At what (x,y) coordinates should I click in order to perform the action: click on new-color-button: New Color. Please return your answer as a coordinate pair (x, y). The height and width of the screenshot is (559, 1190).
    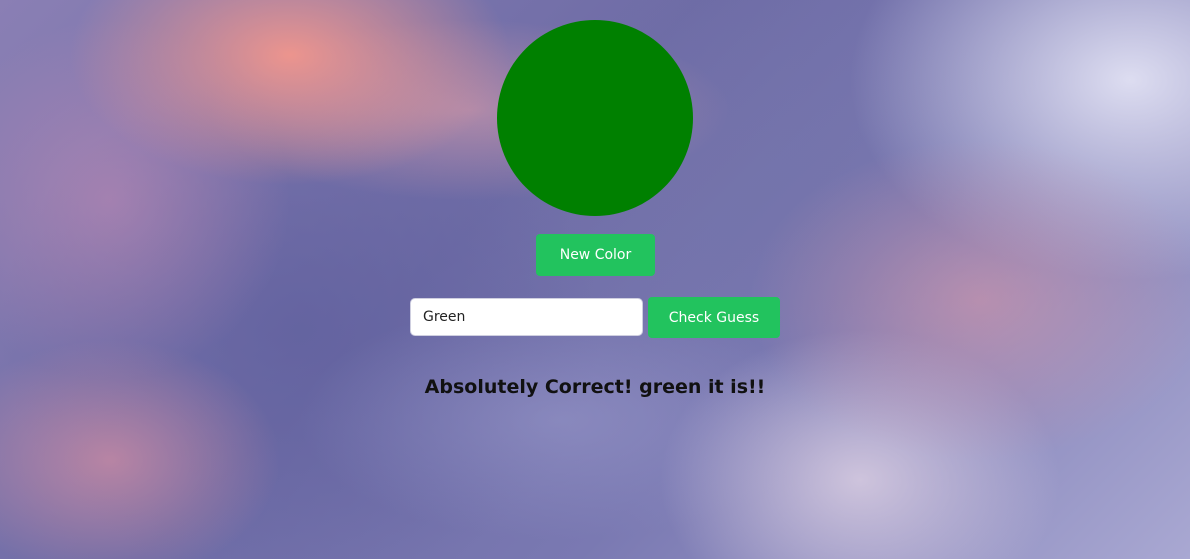
    Looking at the image, I should click on (595, 255).